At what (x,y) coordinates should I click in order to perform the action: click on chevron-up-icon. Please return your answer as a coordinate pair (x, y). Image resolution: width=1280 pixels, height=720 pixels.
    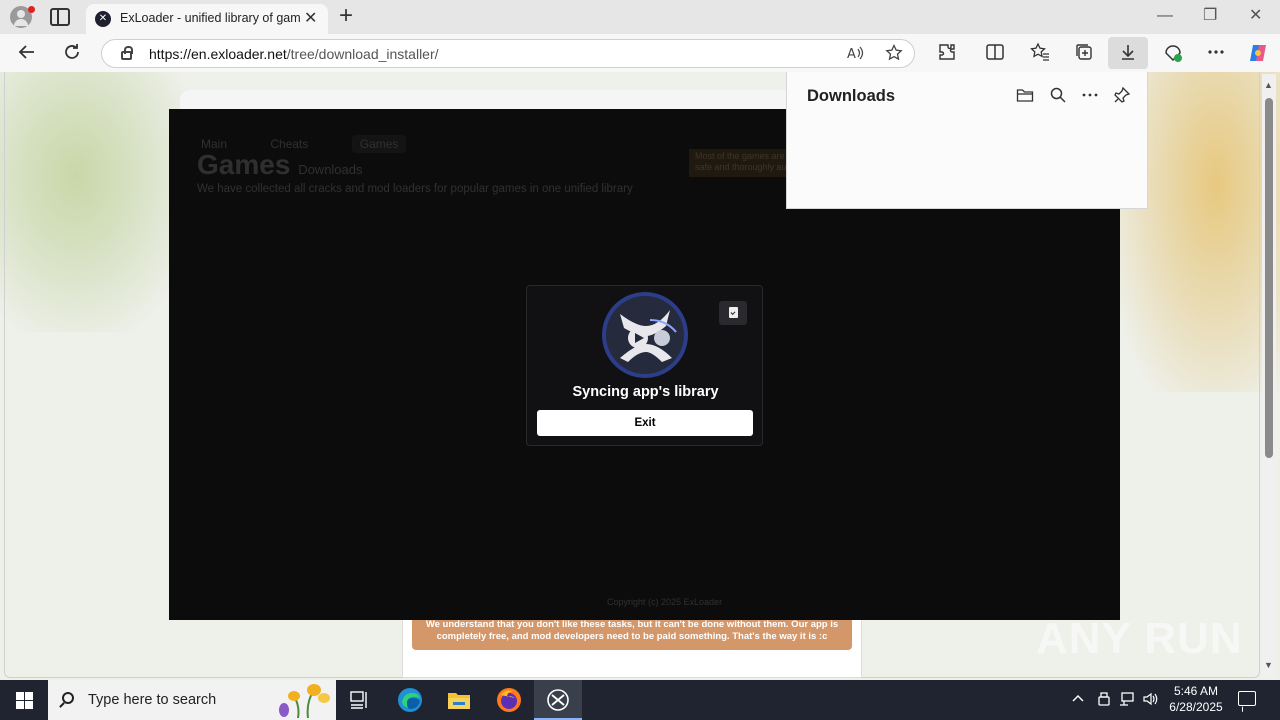
    Looking at the image, I should click on (1078, 700).